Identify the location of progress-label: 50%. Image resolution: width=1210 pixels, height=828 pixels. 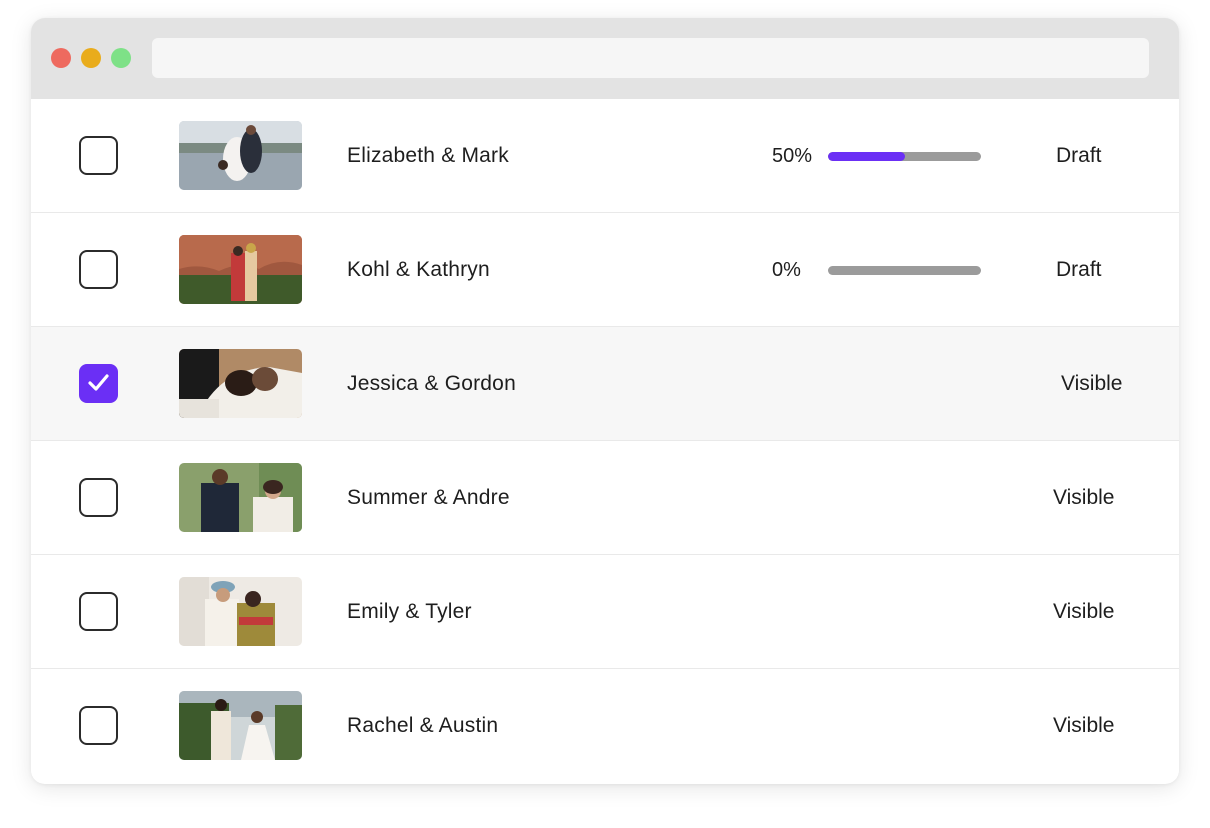
(792, 156).